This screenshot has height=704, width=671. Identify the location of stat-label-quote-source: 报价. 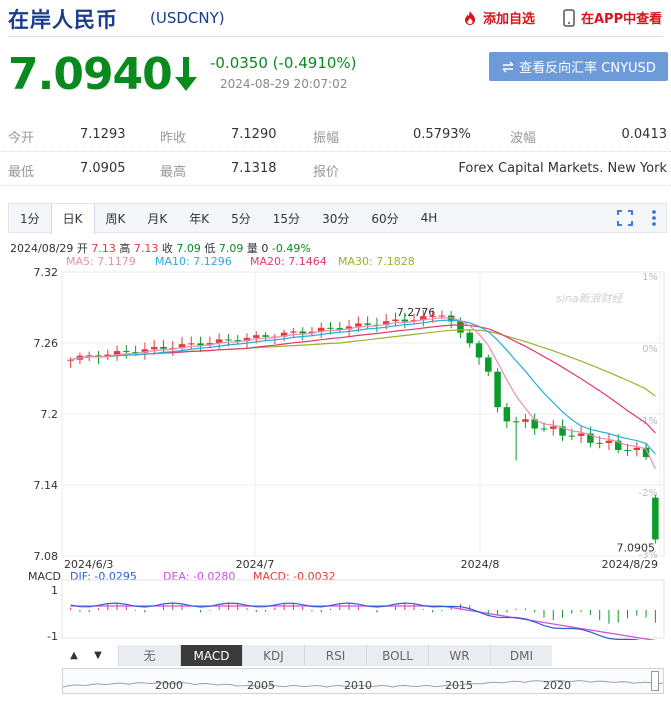
(326, 172).